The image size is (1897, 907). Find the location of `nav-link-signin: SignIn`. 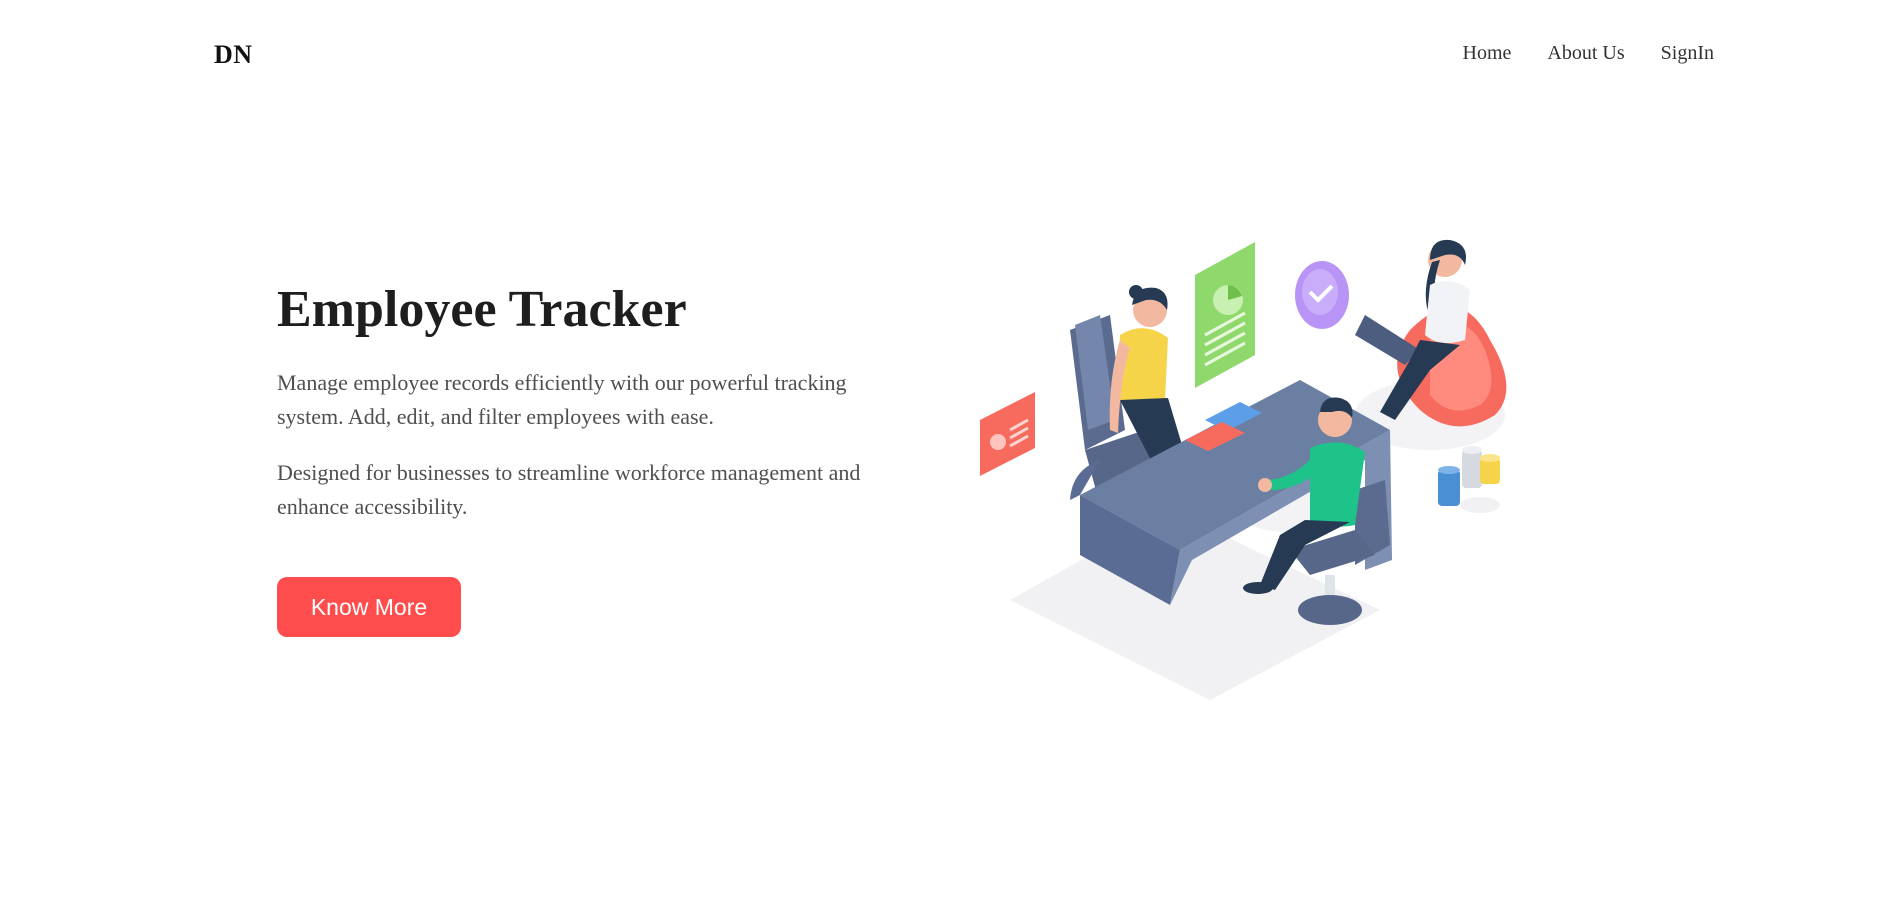

nav-link-signin: SignIn is located at coordinates (1687, 53).